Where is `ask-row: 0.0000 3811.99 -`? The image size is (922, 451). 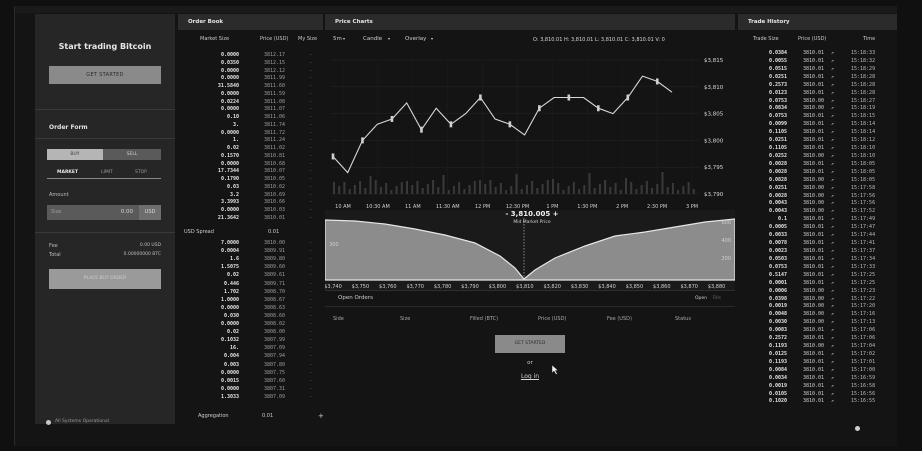 ask-row: 0.0000 3811.99 - is located at coordinates (250, 78).